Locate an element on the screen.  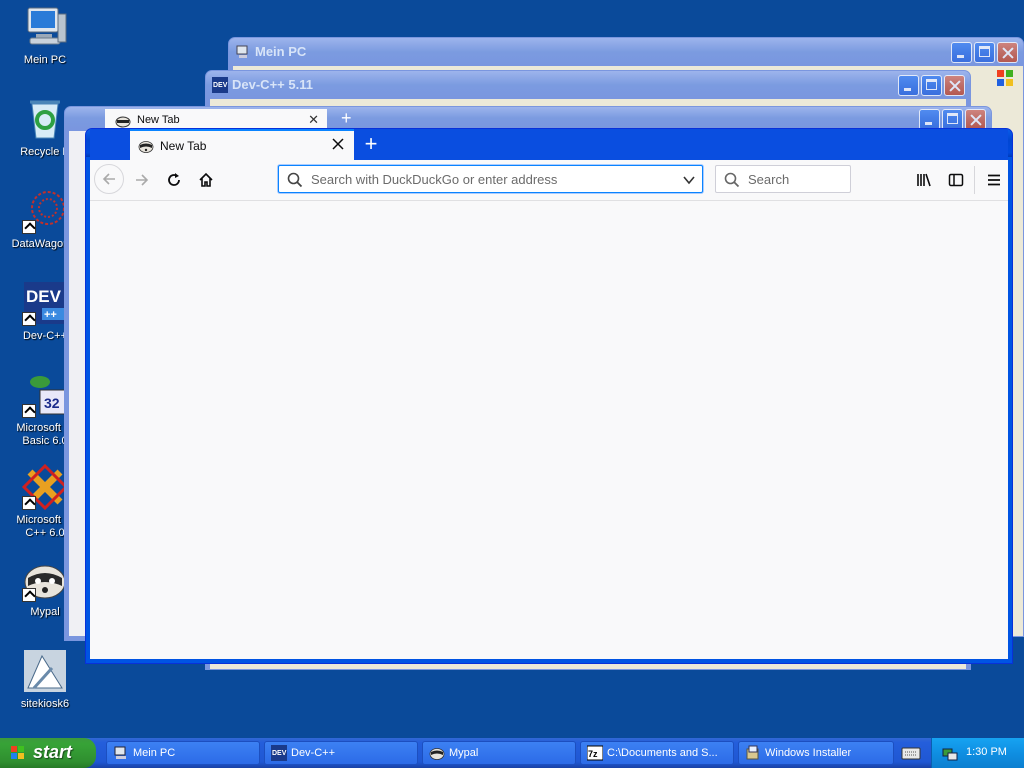
url-input is located at coordinates (491, 179).